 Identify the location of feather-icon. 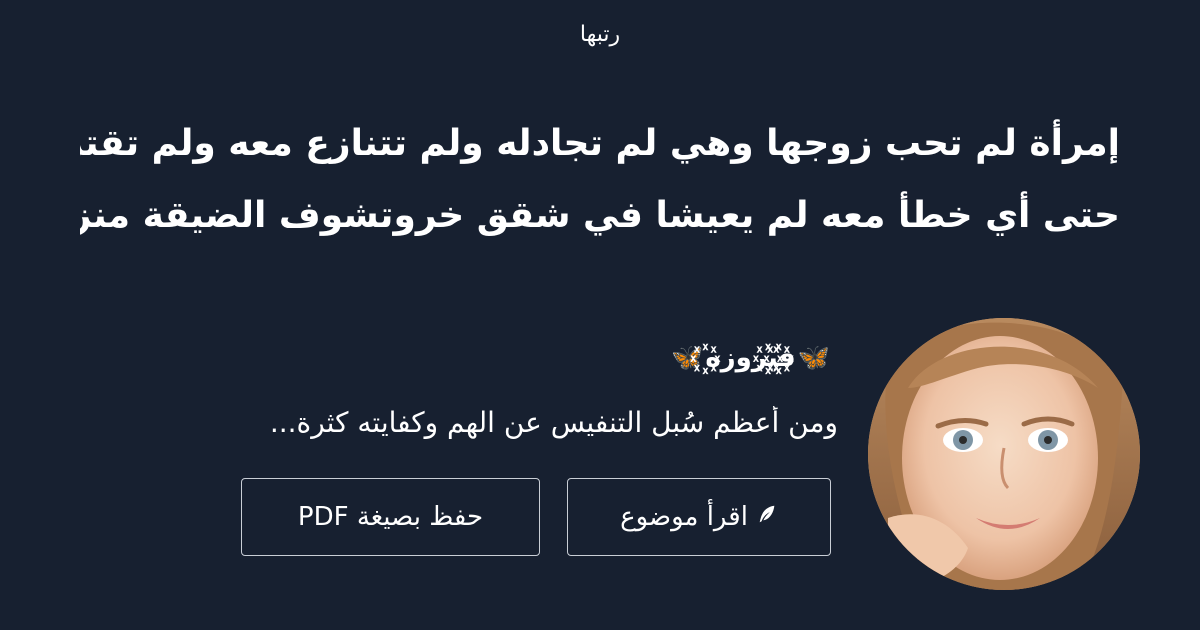
(767, 517).